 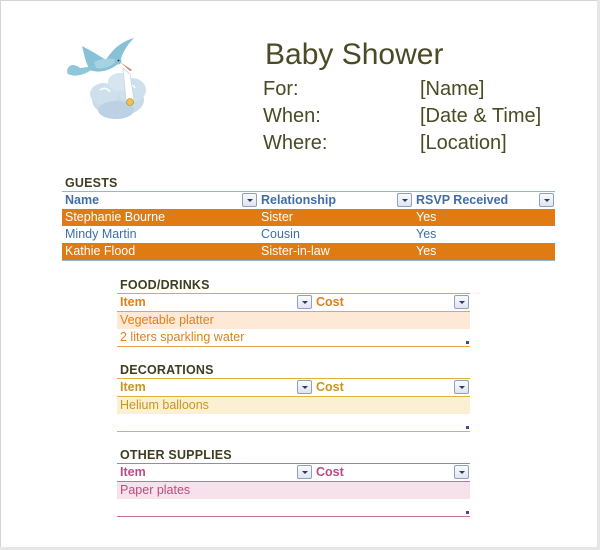 I want to click on guests-header-row: Name Relationship RSVP Received, so click(x=308, y=200).